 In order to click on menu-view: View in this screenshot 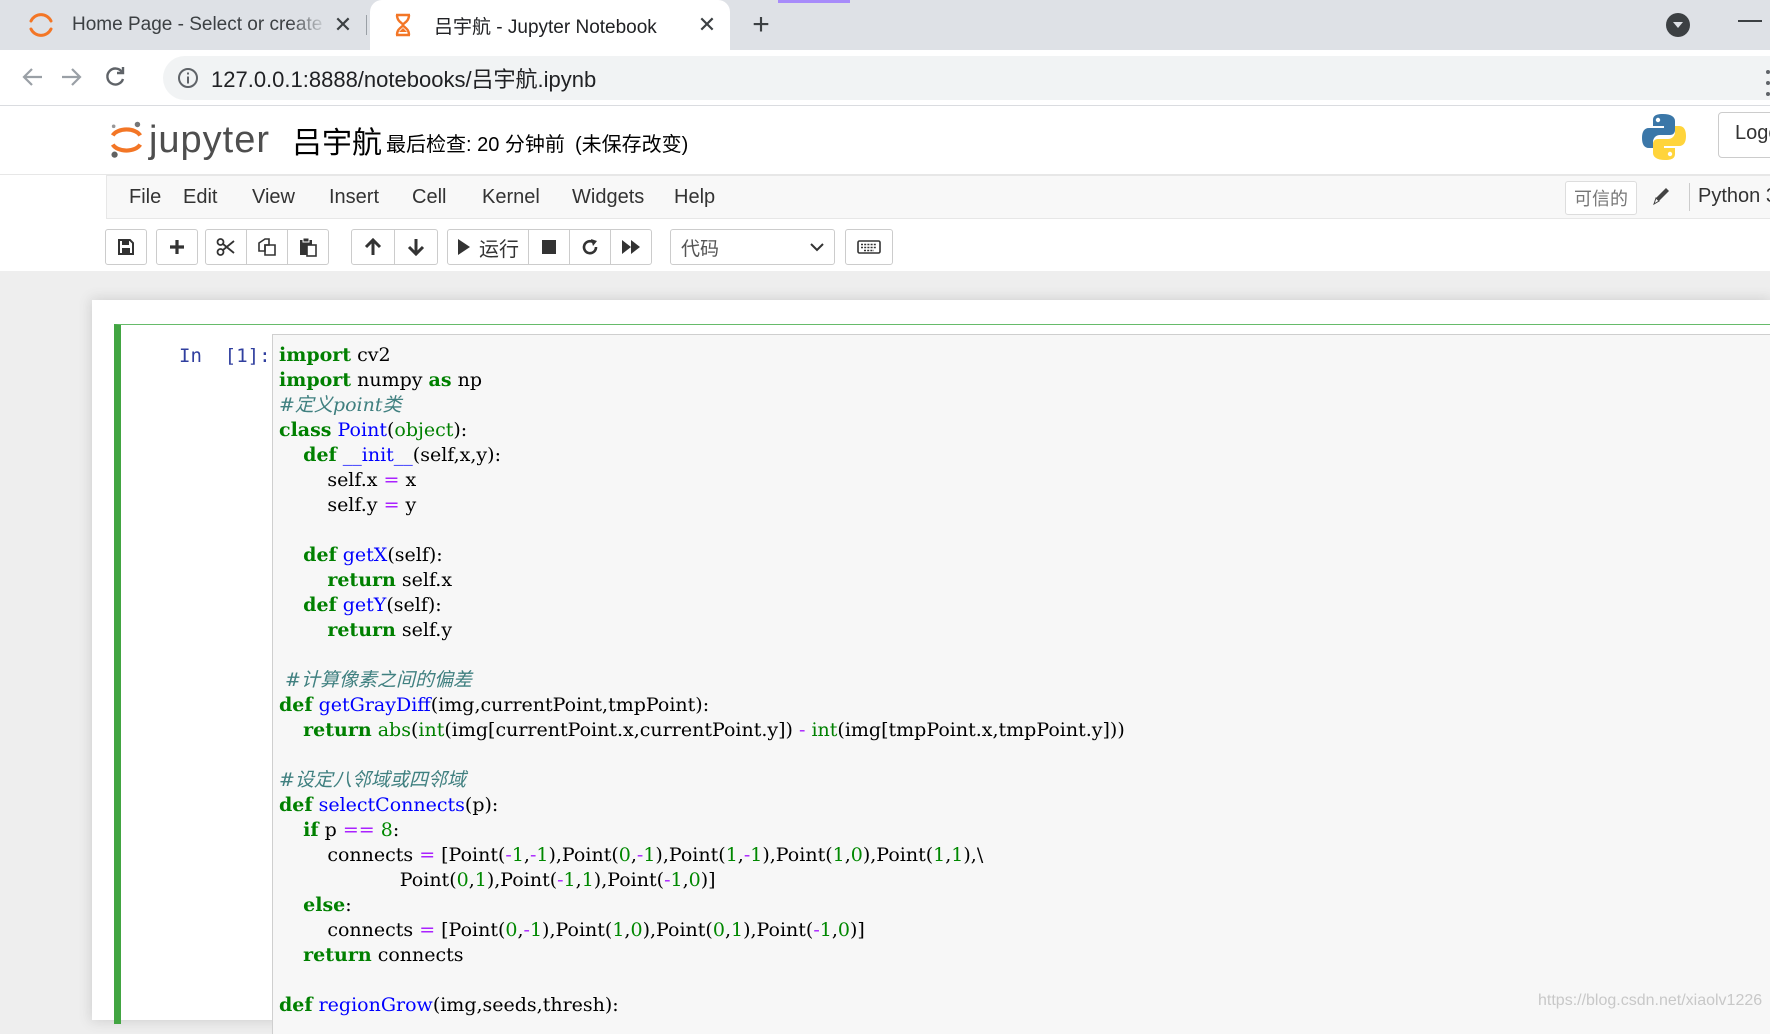, I will do `click(273, 197)`.